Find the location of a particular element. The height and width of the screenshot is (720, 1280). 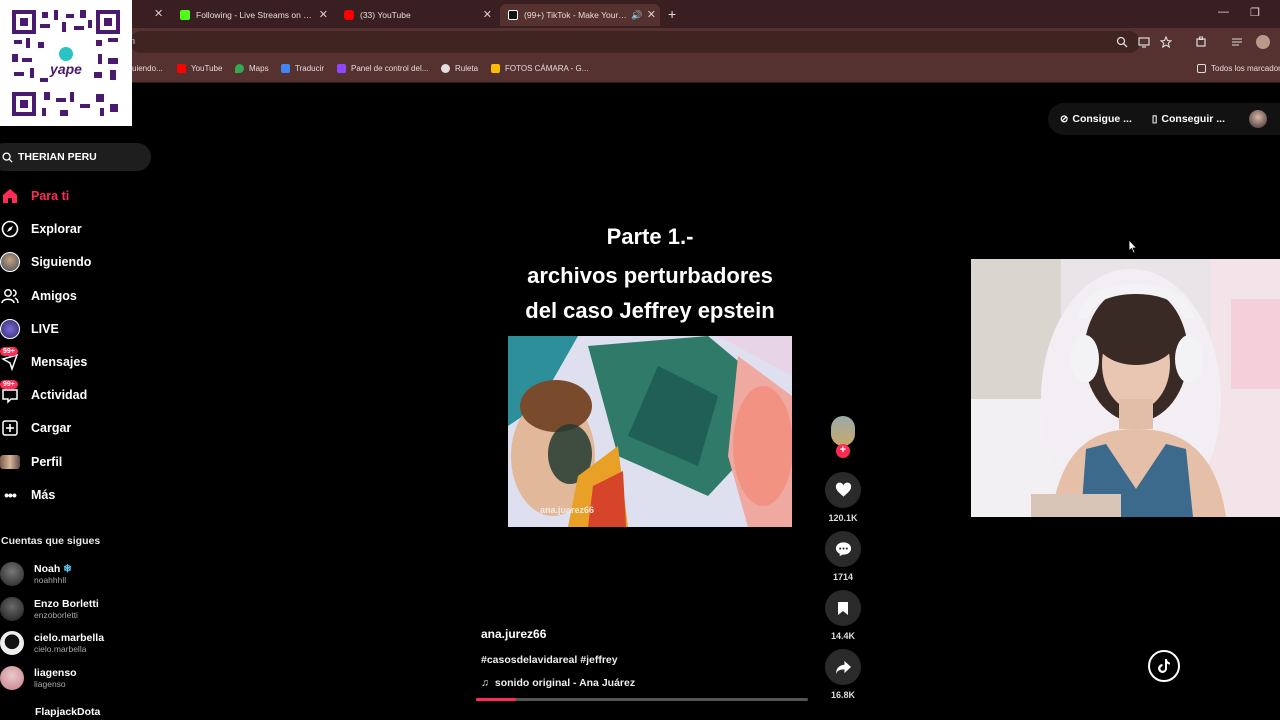

followed-account: FlapjackDota is located at coordinates (67, 709).